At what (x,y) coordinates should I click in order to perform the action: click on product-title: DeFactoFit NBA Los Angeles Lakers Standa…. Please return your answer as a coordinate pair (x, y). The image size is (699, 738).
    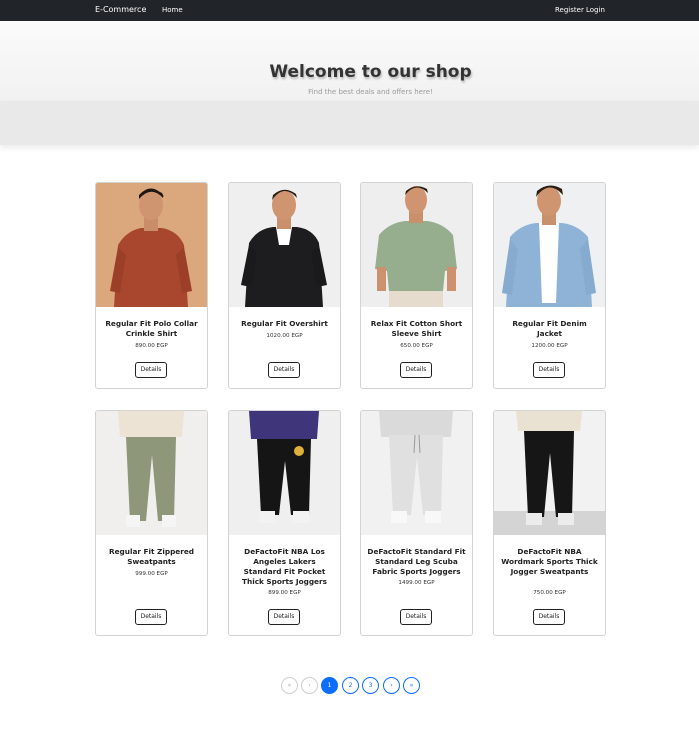
    Looking at the image, I should click on (284, 566).